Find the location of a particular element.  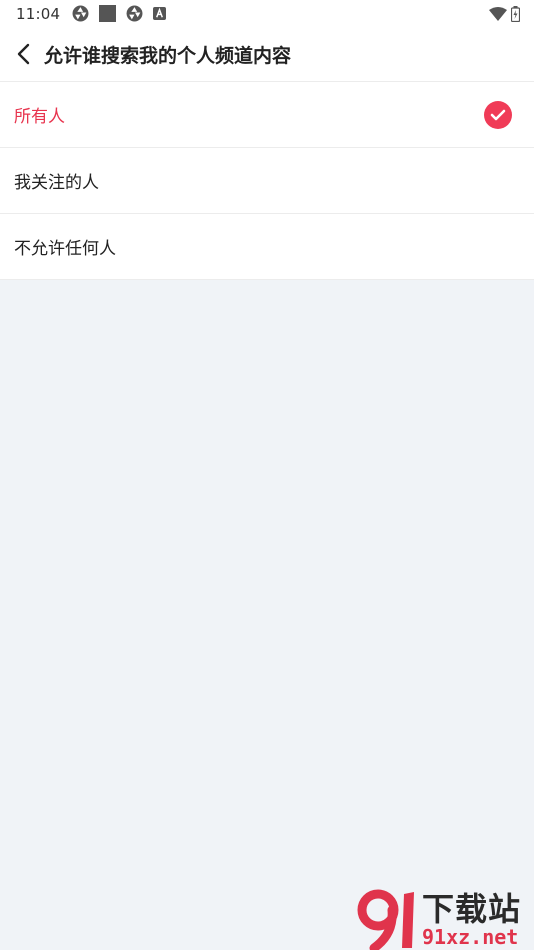

wifi-icon is located at coordinates (498, 13).